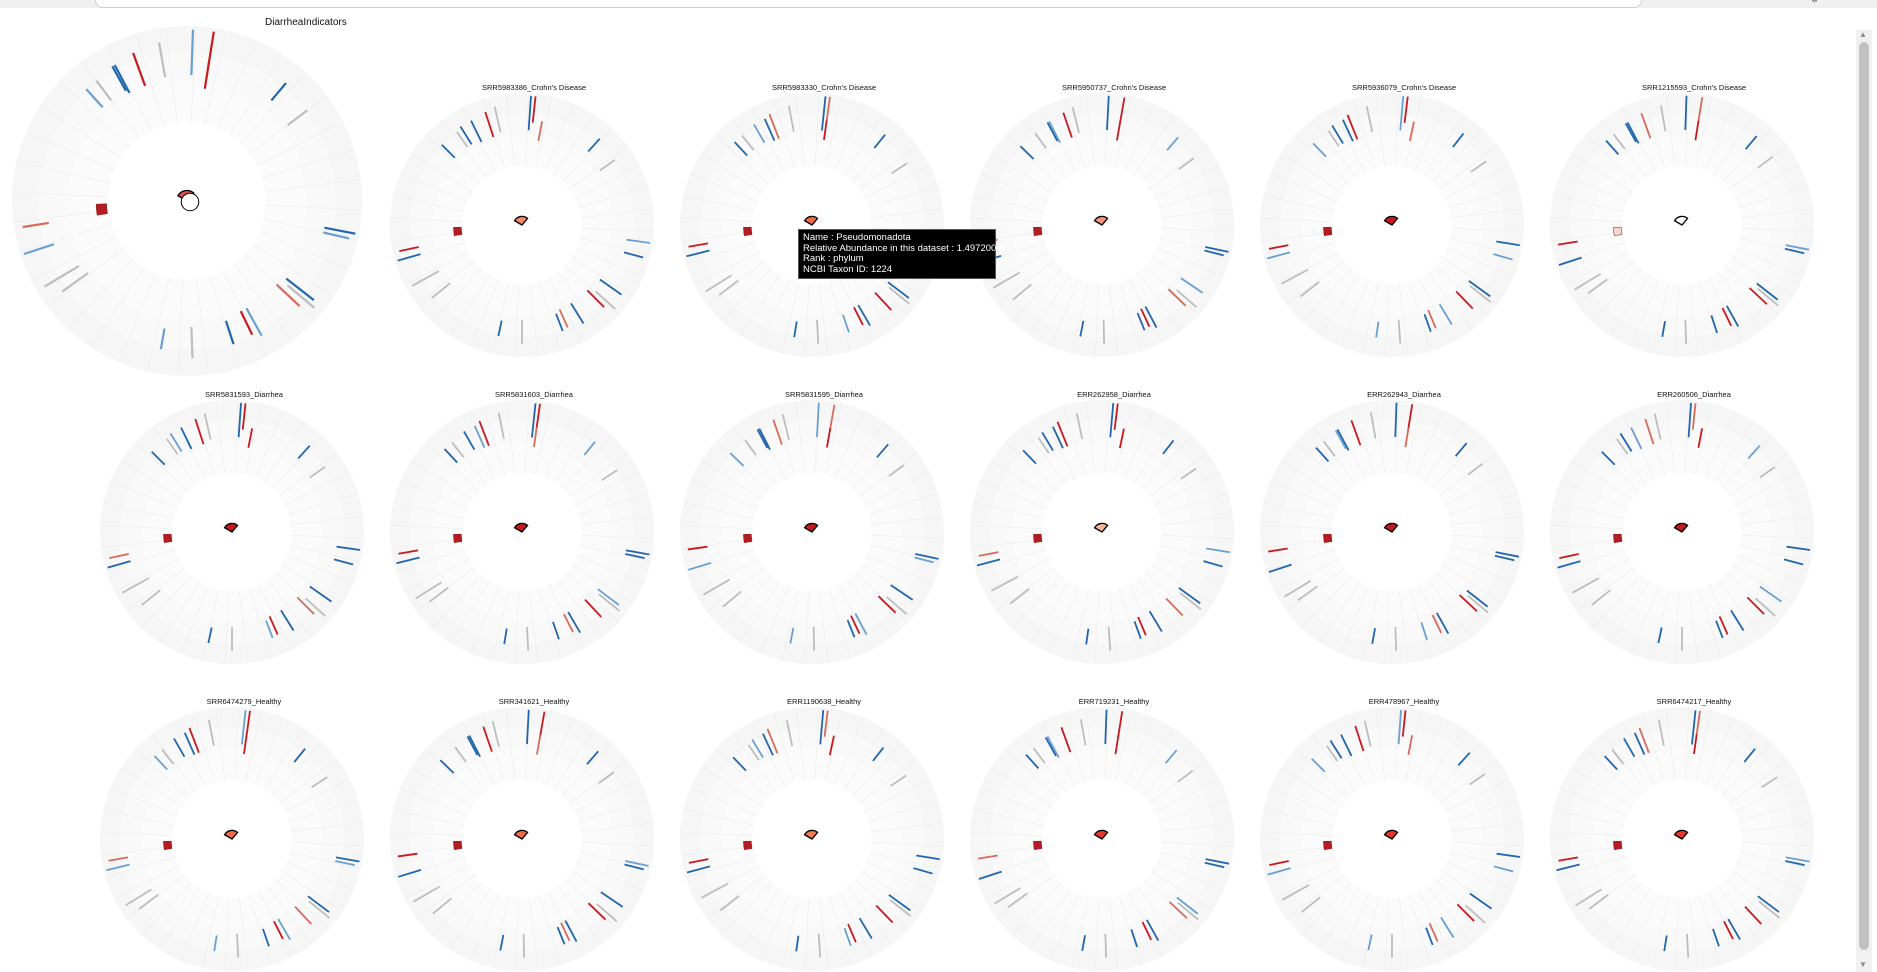  Describe the element at coordinates (1114, 394) in the screenshot. I see `panel-title: ERR262958_Diarrhea` at that location.